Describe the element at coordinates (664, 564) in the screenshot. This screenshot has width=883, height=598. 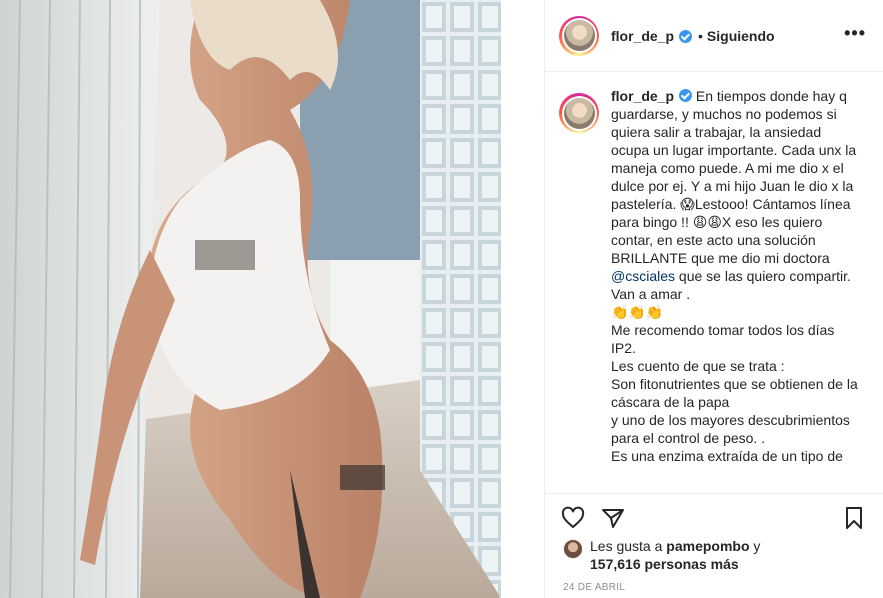
I see `likes-count: 157,616 personas más` at that location.